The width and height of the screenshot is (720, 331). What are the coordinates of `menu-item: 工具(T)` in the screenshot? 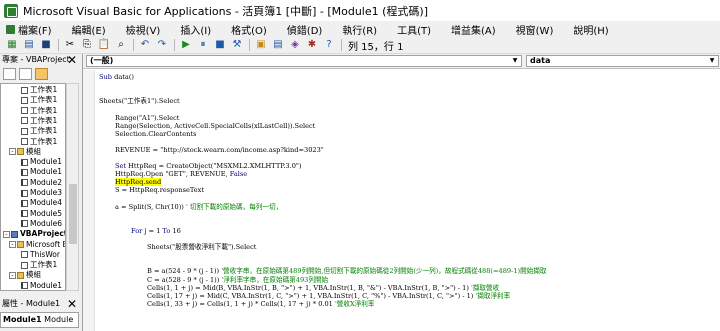 It's located at (408, 29).